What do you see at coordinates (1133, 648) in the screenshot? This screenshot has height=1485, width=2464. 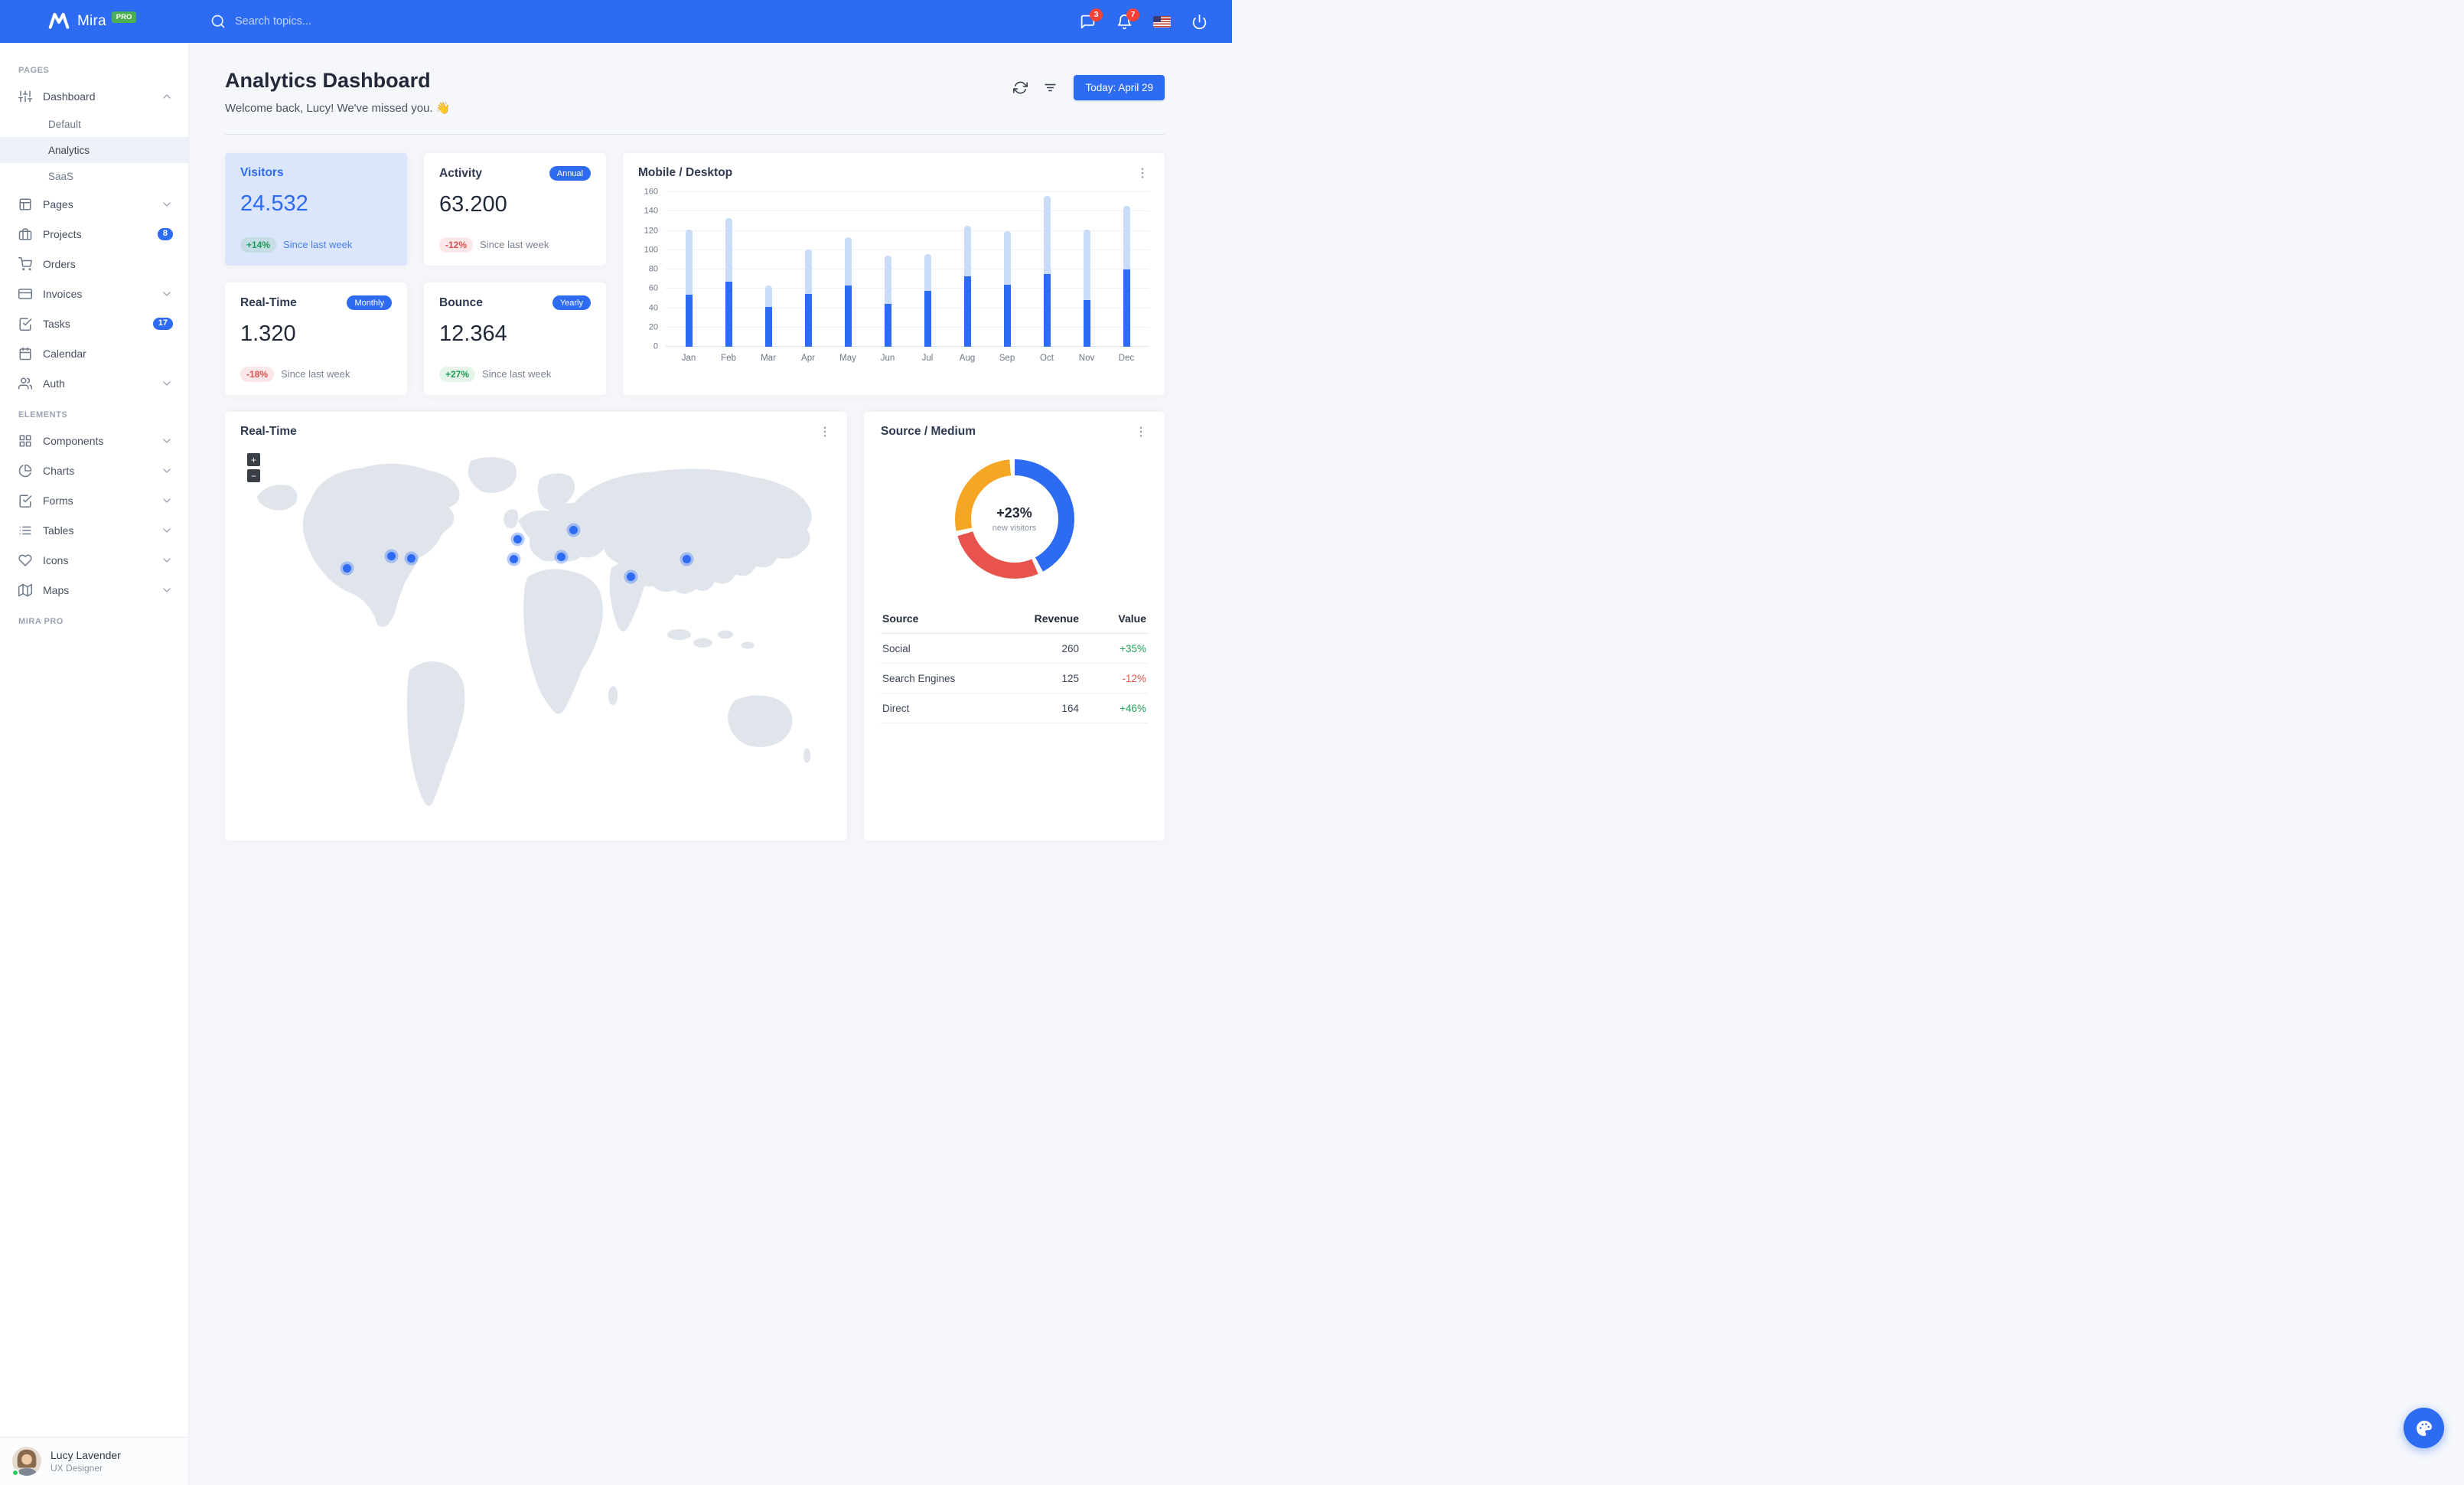 I see `value-cell: +35%` at bounding box center [1133, 648].